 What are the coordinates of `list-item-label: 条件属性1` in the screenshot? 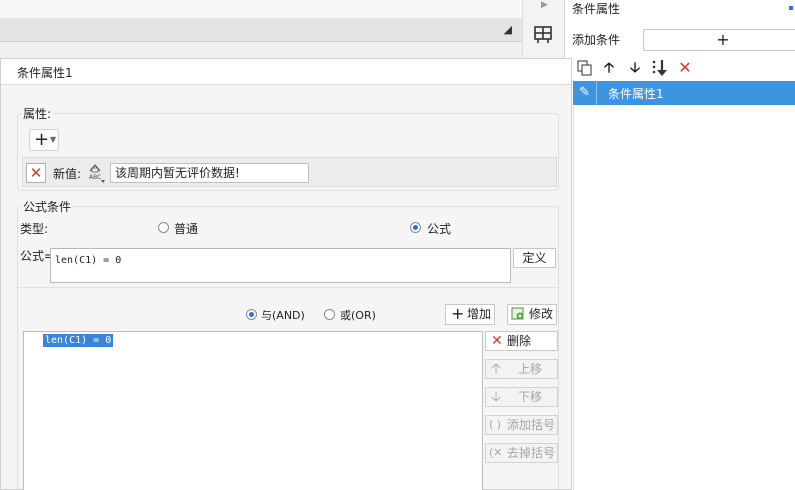 It's located at (636, 94).